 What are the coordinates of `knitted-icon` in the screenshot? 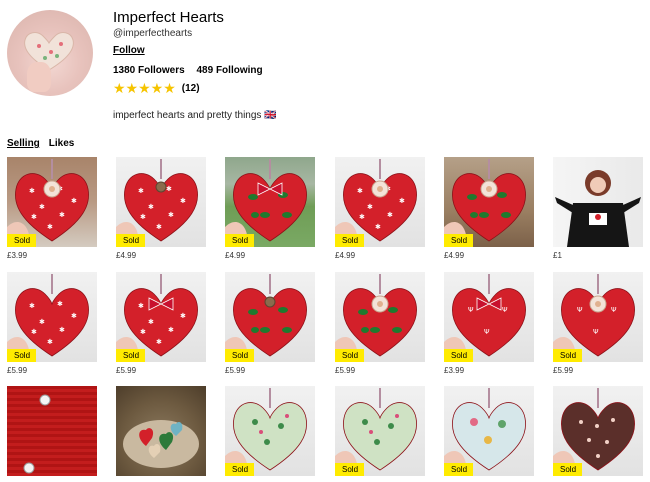 It's located at (37, 434).